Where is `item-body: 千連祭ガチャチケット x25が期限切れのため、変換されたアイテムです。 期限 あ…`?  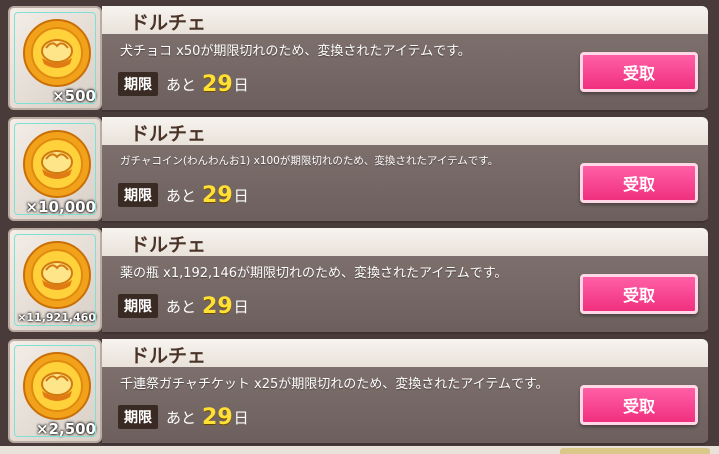
item-body: 千連祭ガチャチケット x25が期限切れのため、変換されたアイテムです。 期限 あ… is located at coordinates (405, 406).